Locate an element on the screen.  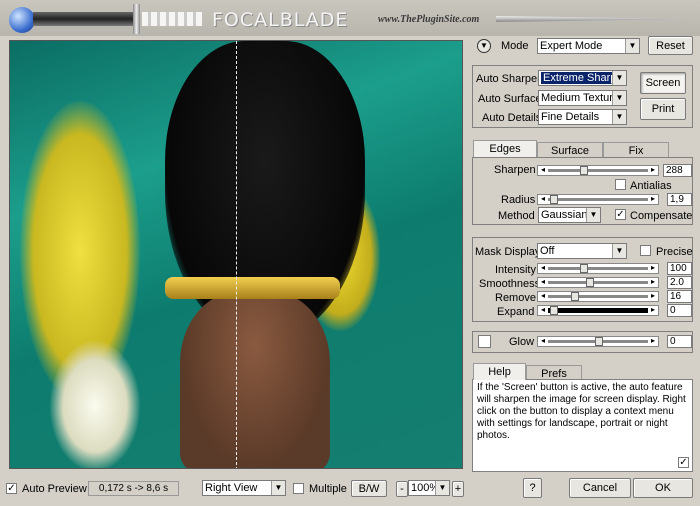
app-logo: FOCALBLADE is located at coordinates (280, 20).